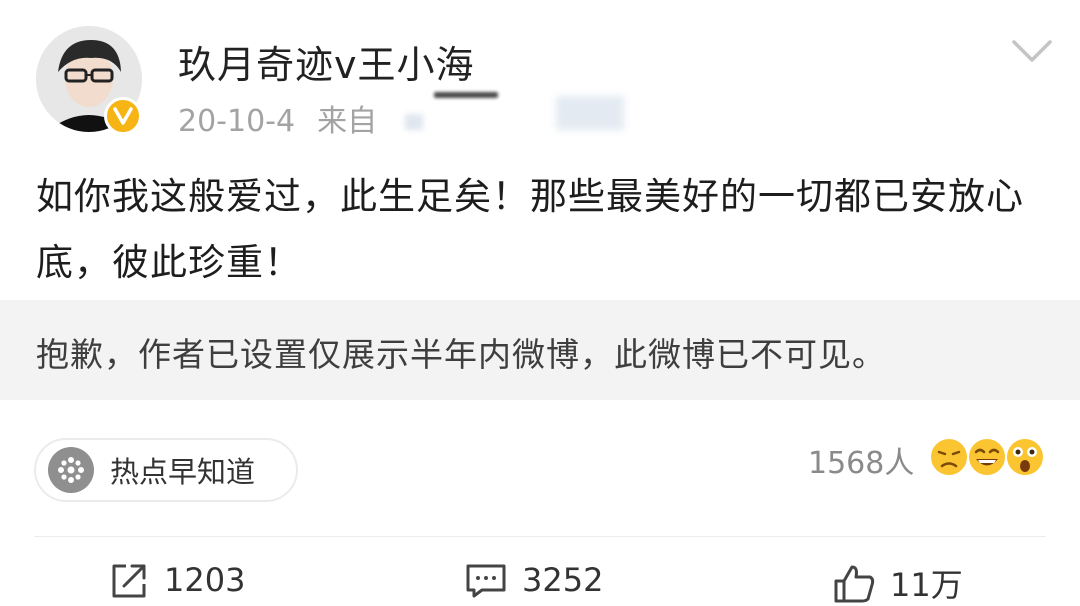 The height and width of the screenshot is (606, 1080). I want to click on post-meta: 20-10-4 来自, so click(277, 118).